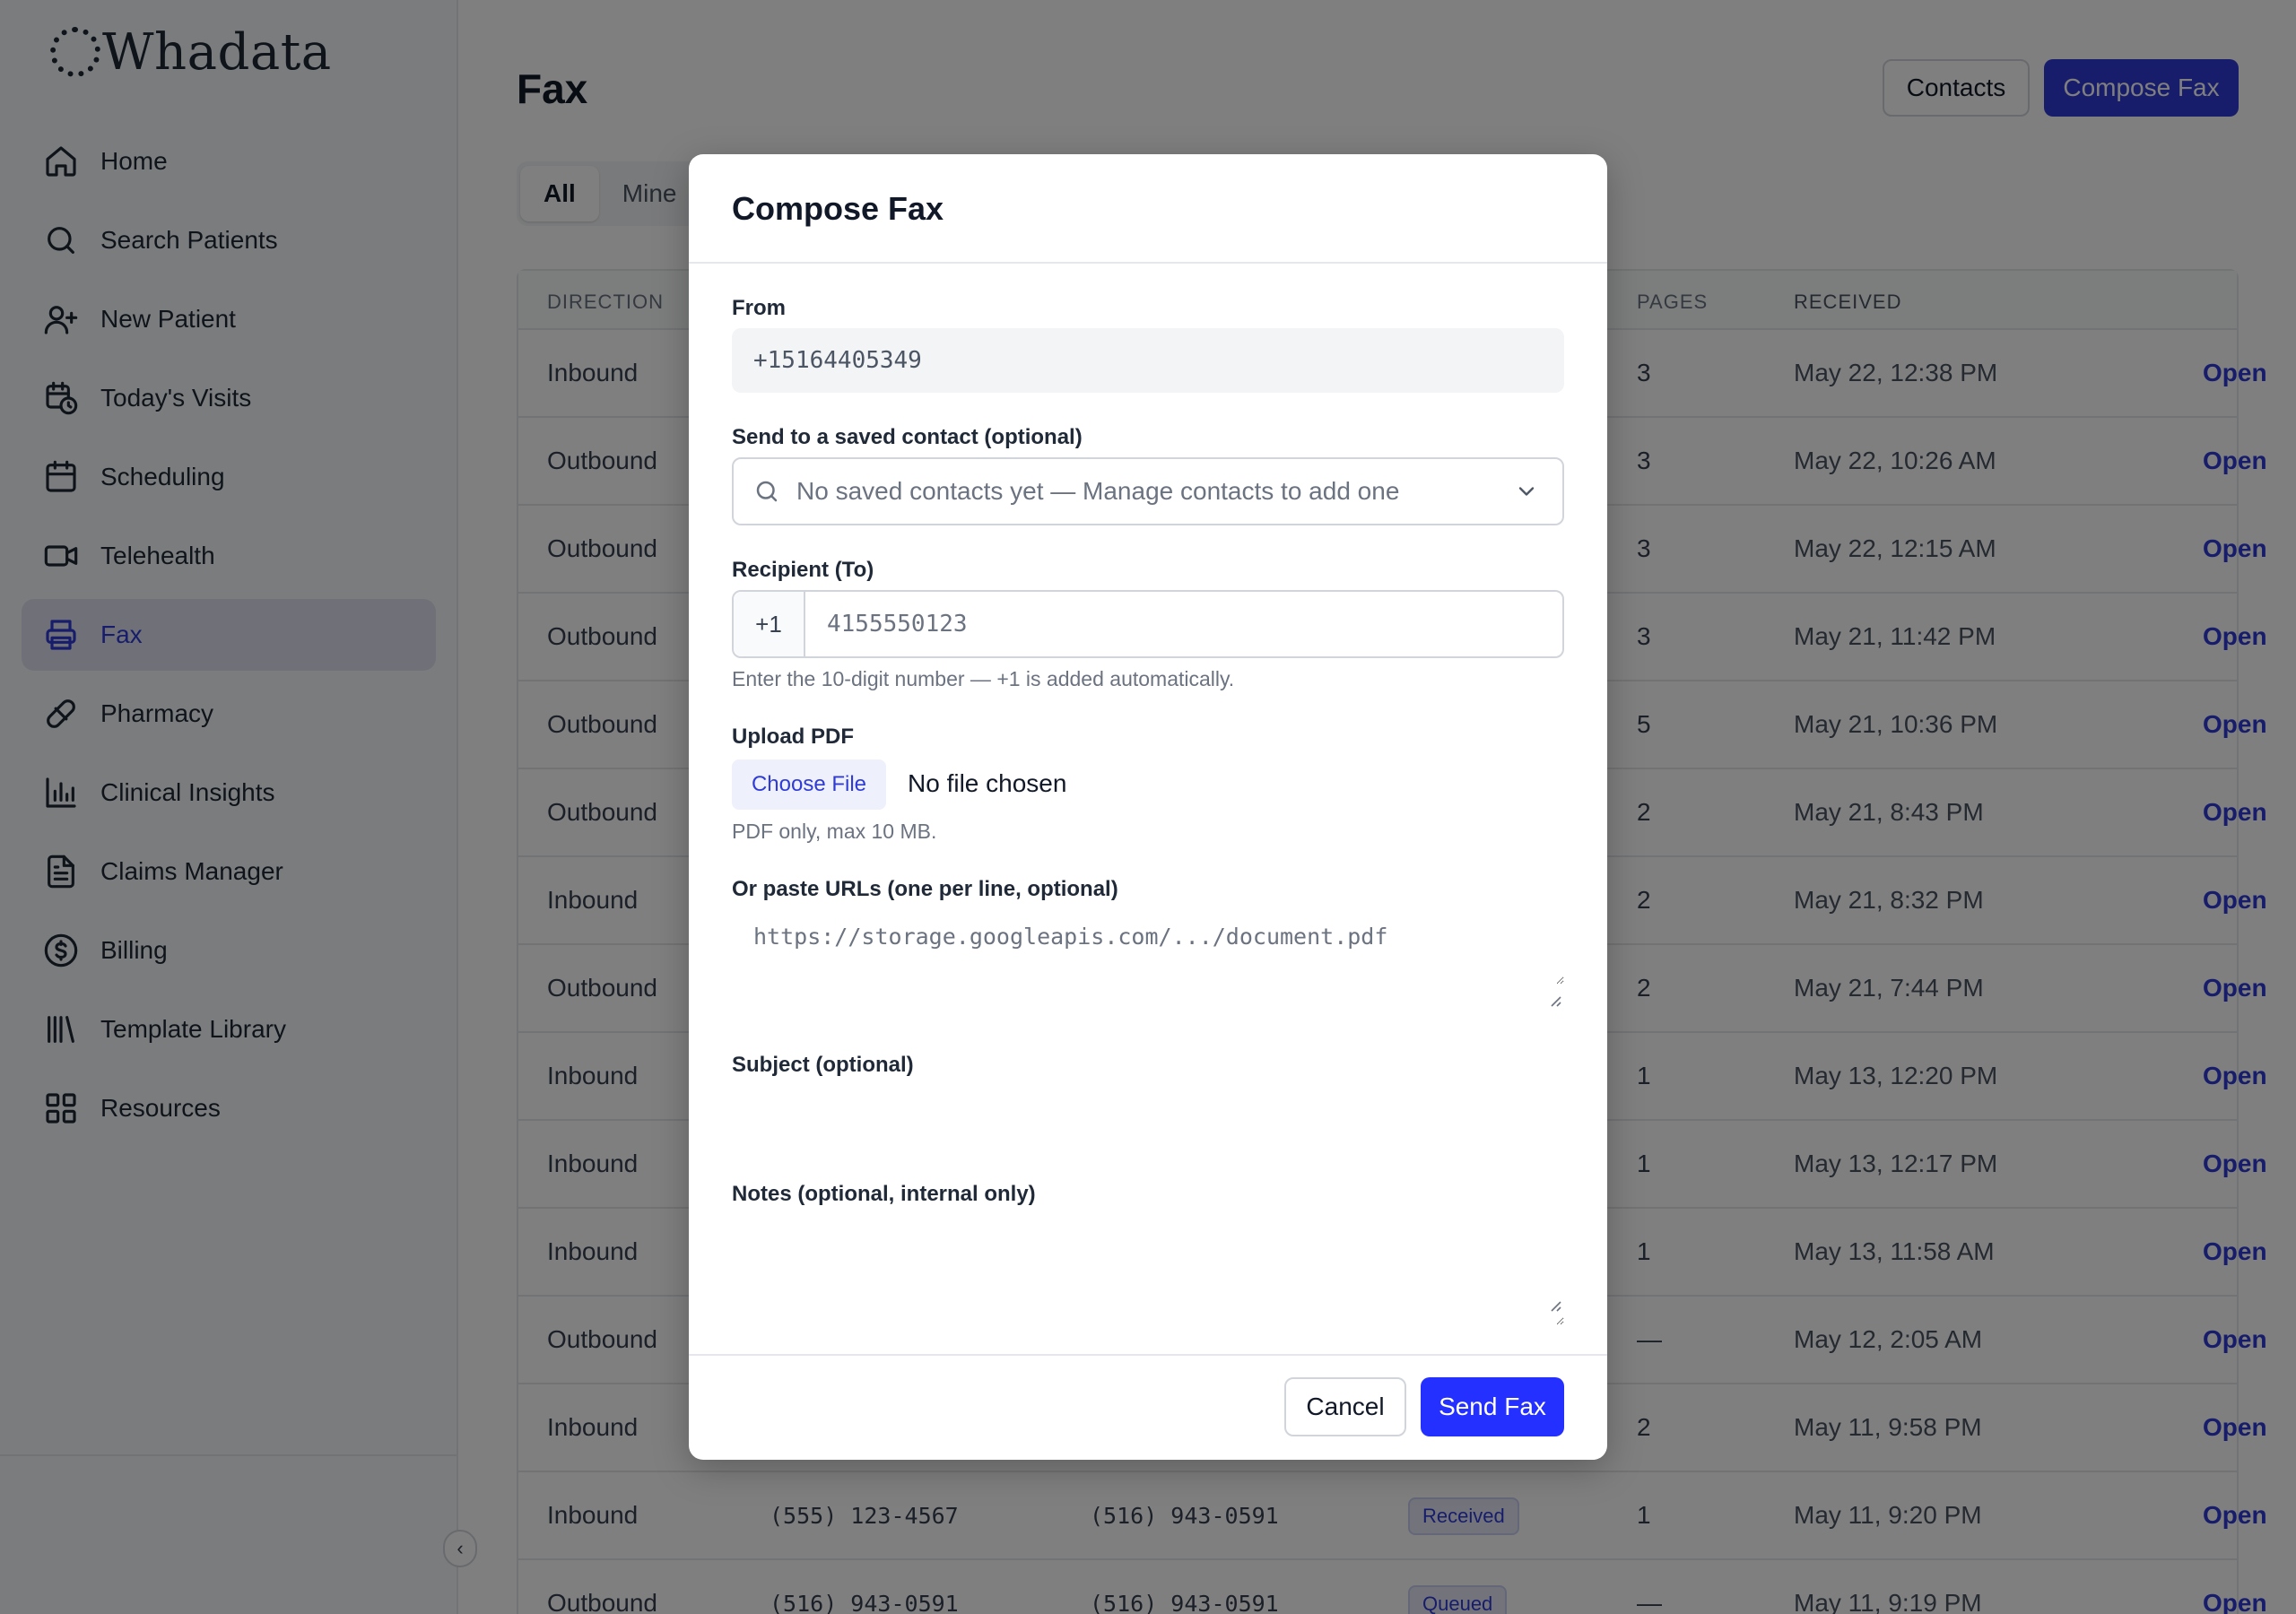 This screenshot has height=1614, width=2296. I want to click on recipient-input, so click(1183, 624).